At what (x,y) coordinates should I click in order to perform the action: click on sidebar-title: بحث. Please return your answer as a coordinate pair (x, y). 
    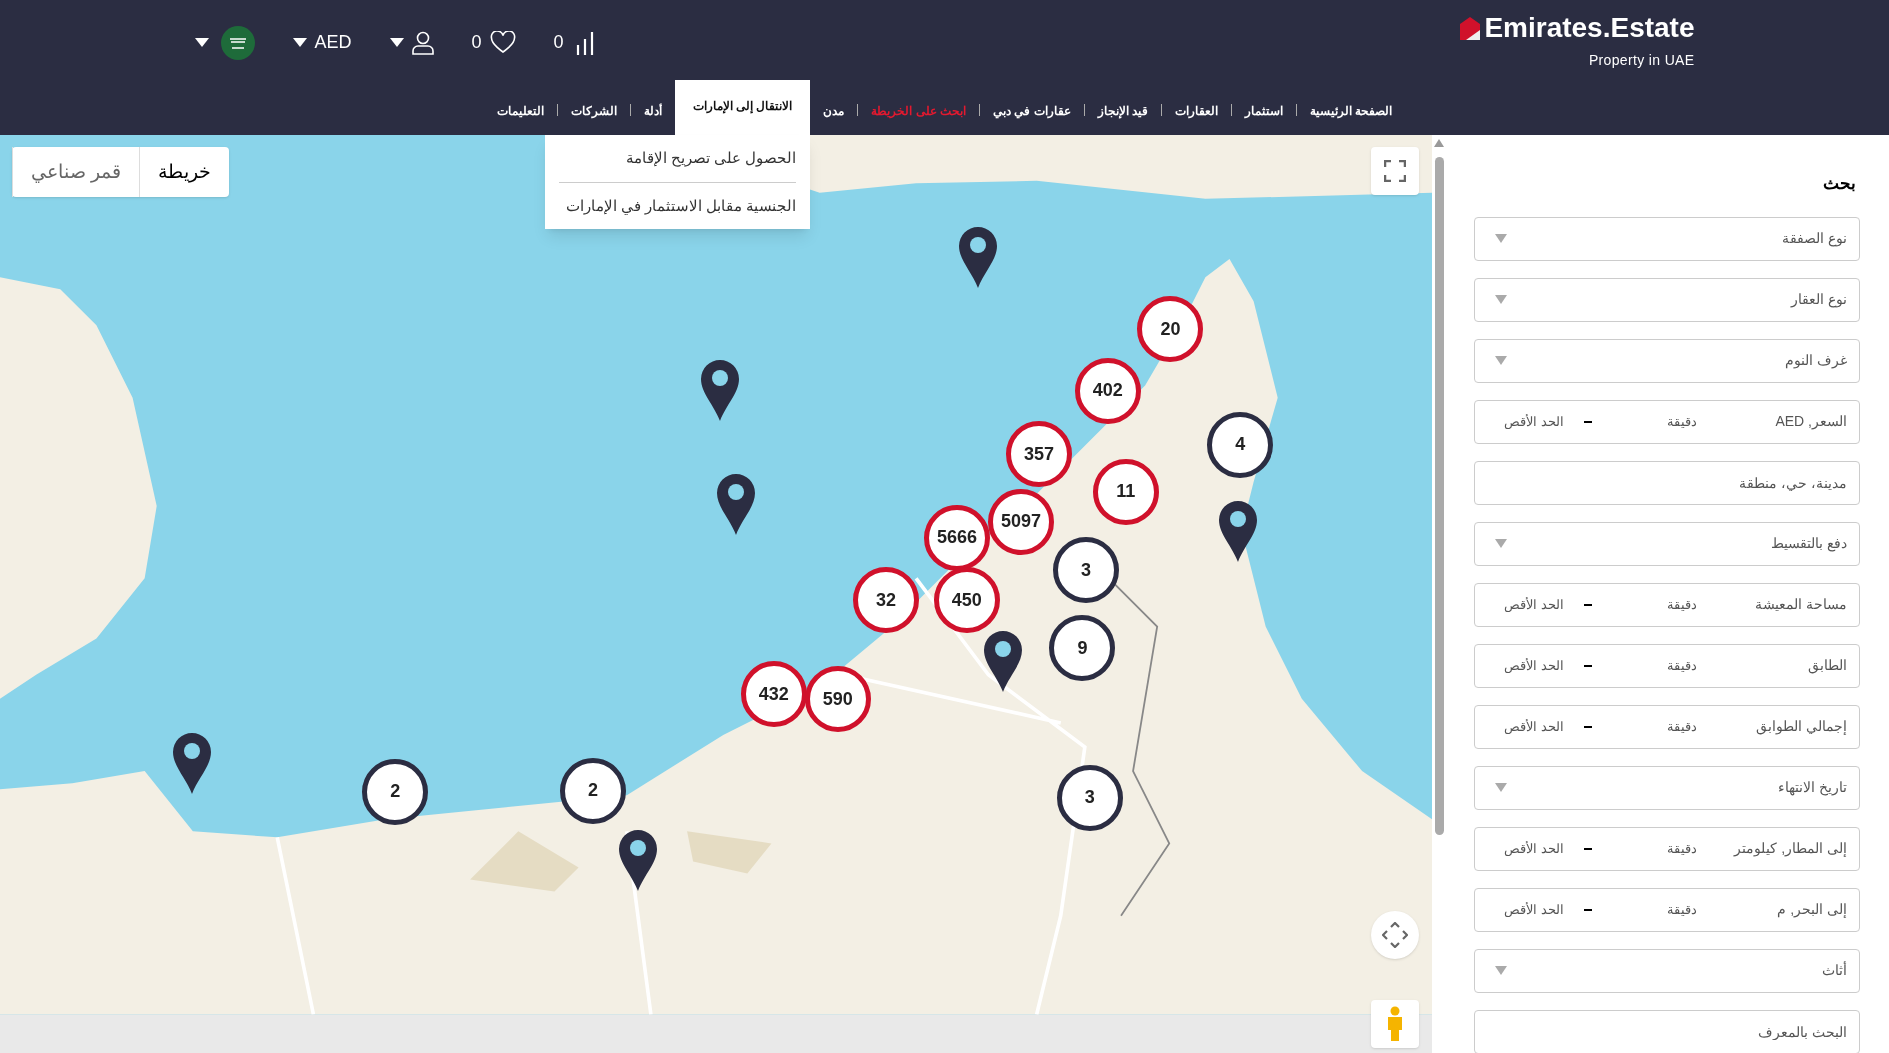
    Looking at the image, I should click on (1839, 184).